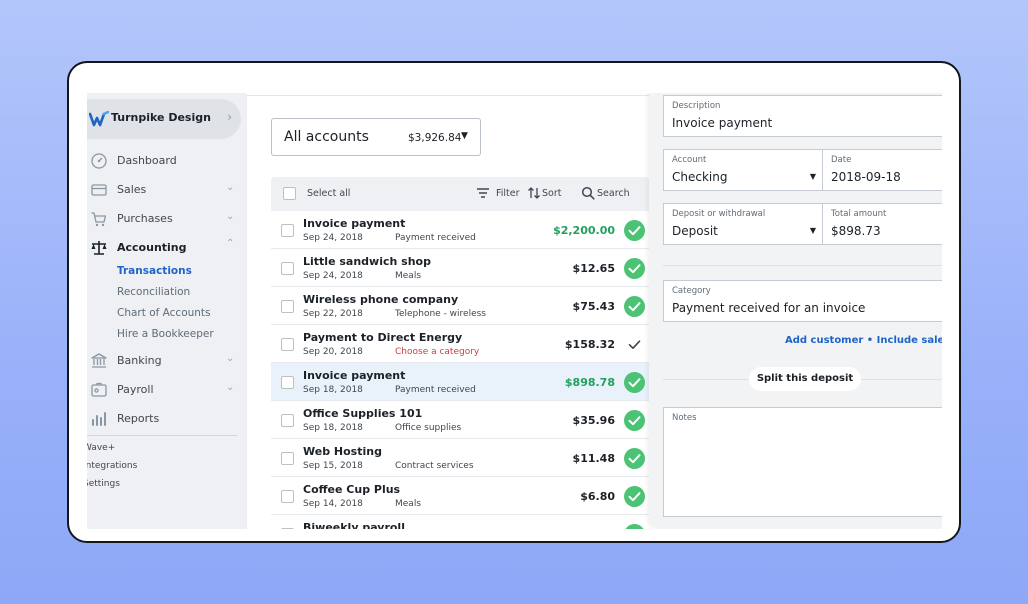 The width and height of the screenshot is (1028, 604). Describe the element at coordinates (352, 489) in the screenshot. I see `transaction-name: Coffee Cup Plus` at that location.